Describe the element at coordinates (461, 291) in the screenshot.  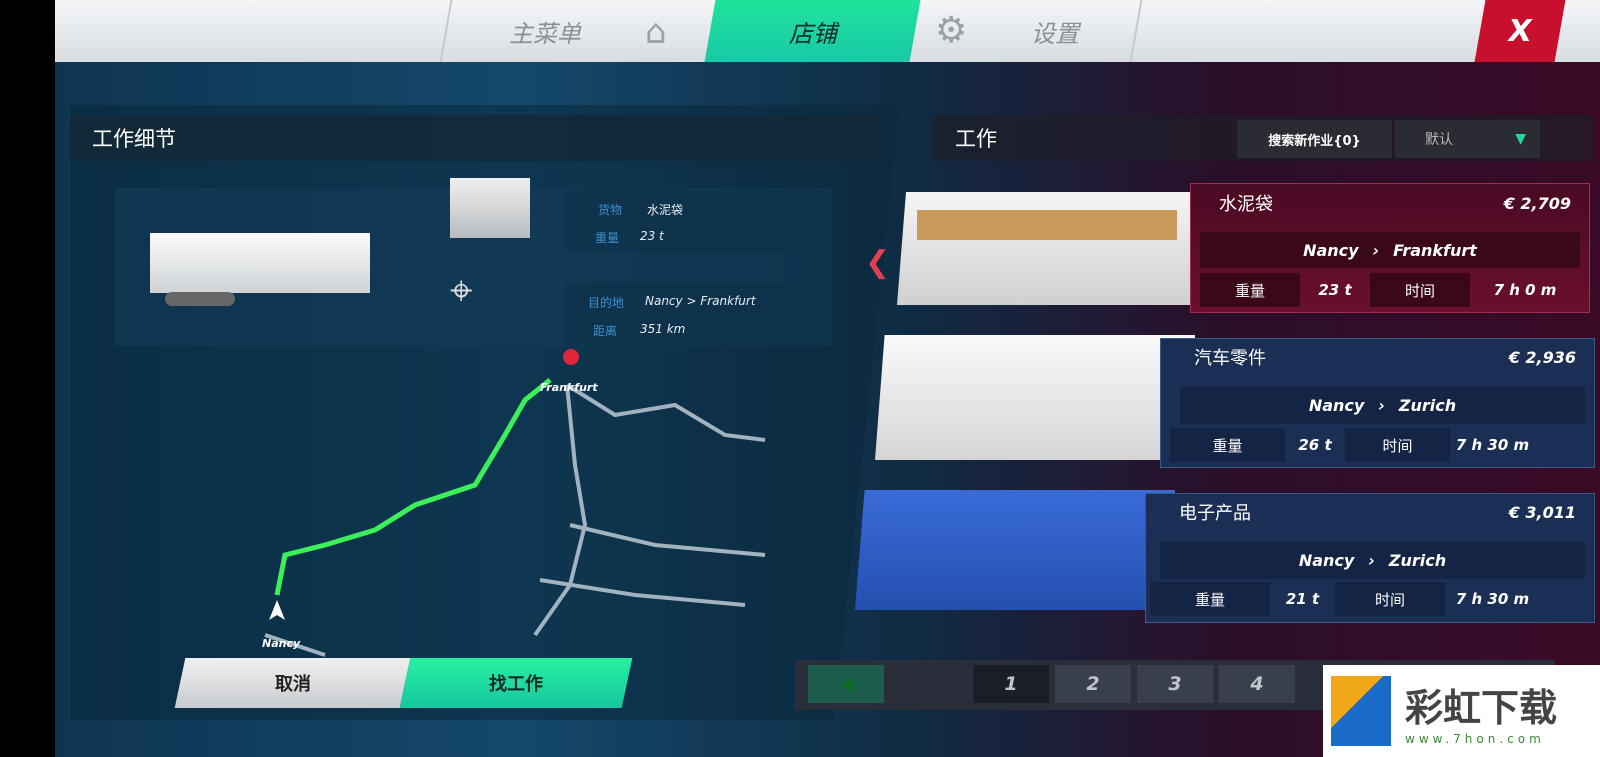
I see `route-pin-icon: ⌖` at that location.